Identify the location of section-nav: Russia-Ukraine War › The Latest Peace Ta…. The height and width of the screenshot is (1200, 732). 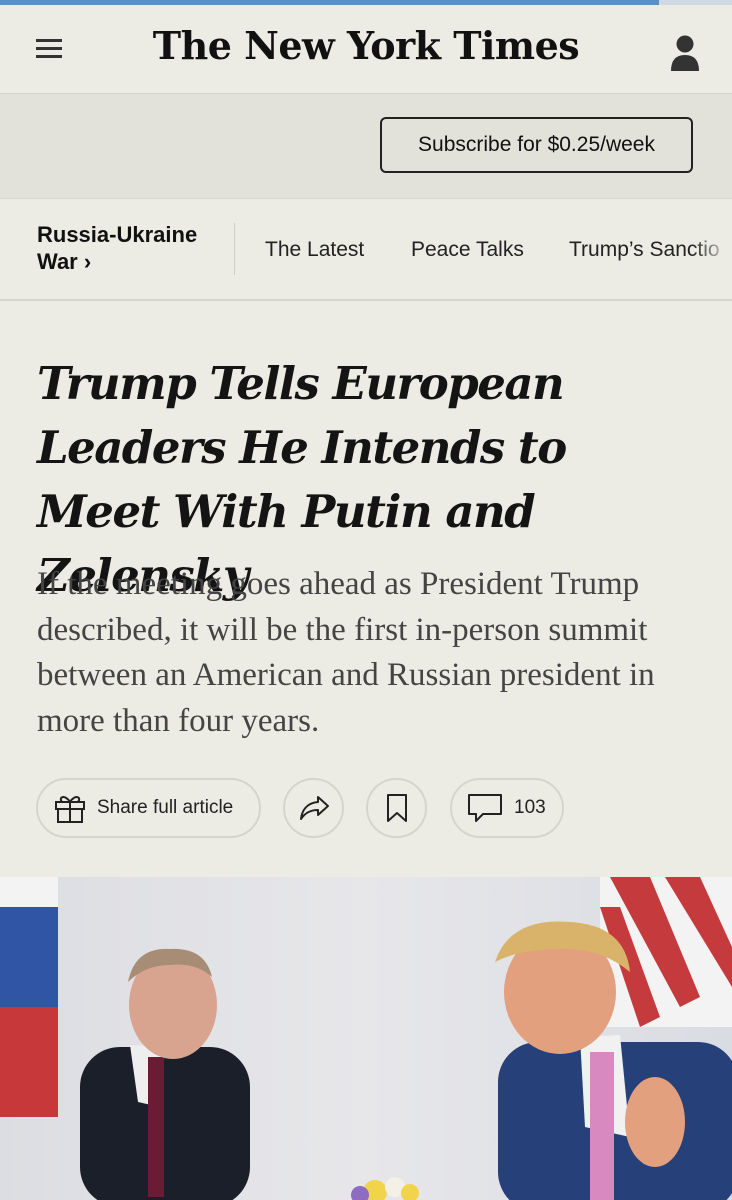
(366, 250).